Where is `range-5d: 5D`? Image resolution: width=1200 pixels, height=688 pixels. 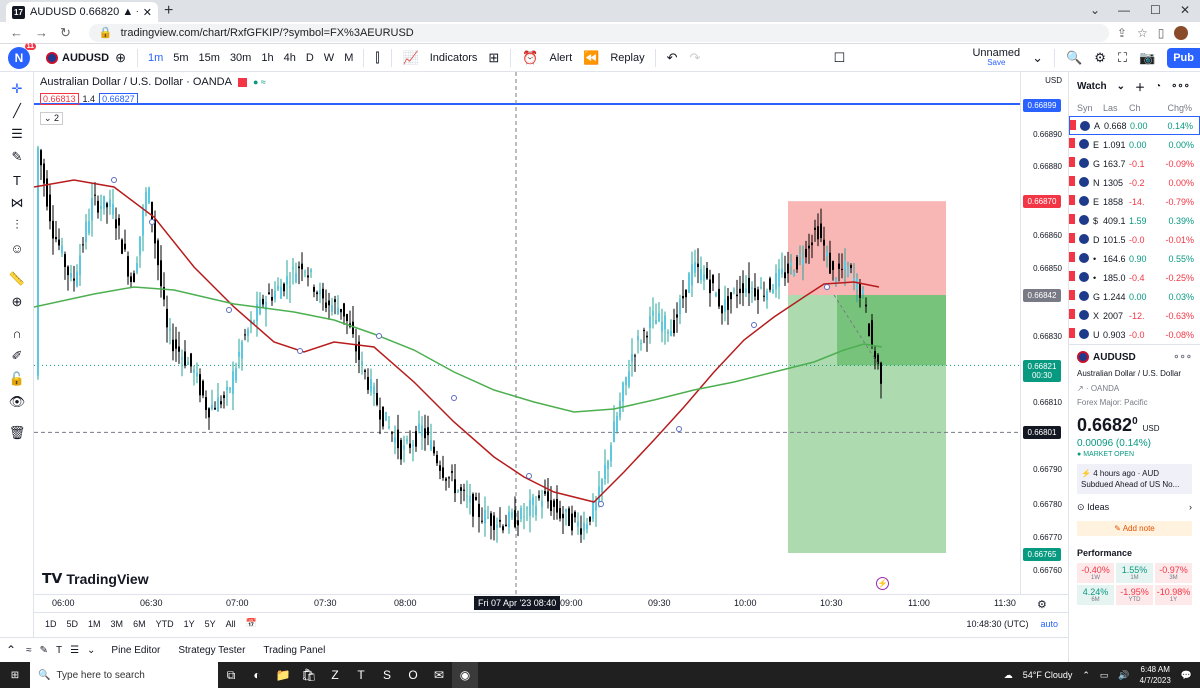 range-5d: 5D is located at coordinates (73, 624).